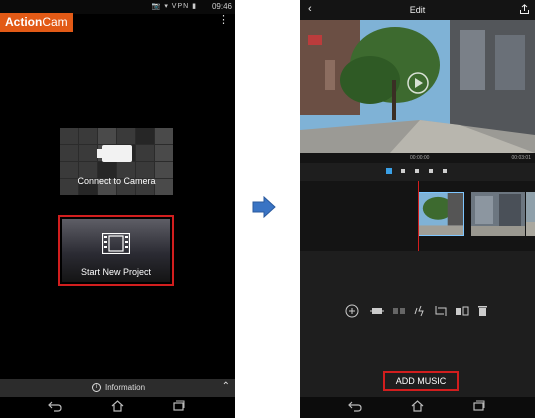  Describe the element at coordinates (117, 7) in the screenshot. I see `status-bar: 📷 ▾ VPN ▮ 09:46` at that location.